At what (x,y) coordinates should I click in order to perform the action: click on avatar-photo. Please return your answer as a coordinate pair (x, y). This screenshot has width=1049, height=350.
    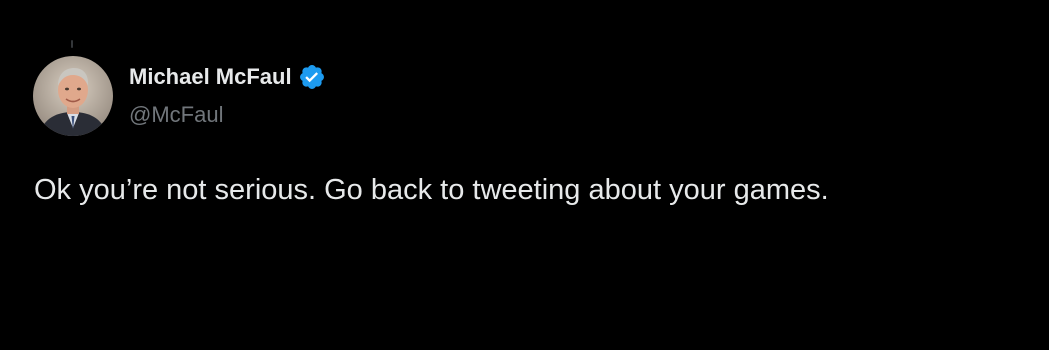
    Looking at the image, I should click on (73, 96).